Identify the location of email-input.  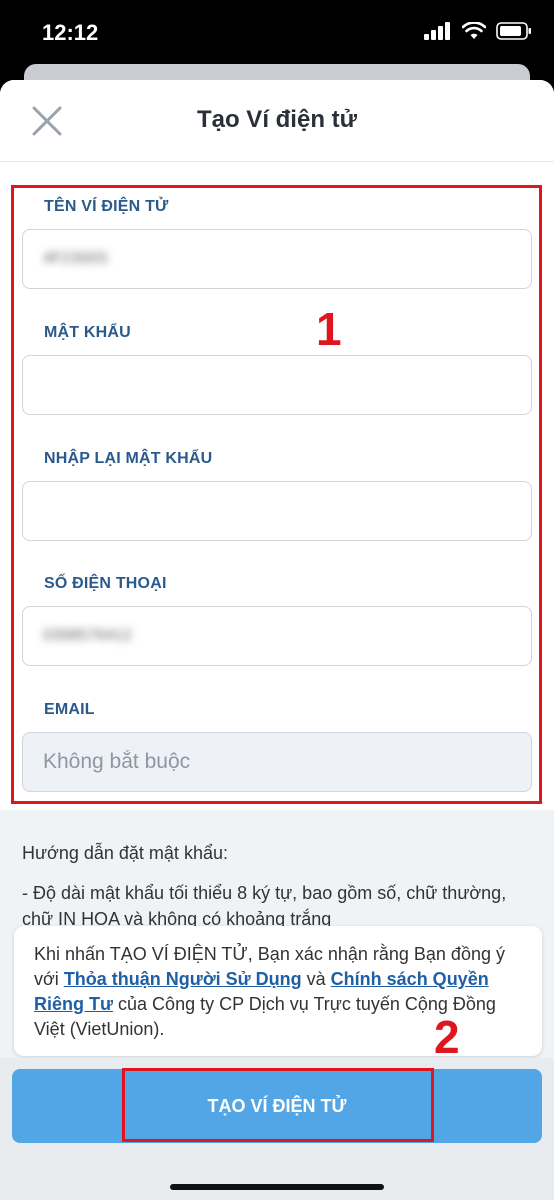
(277, 762).